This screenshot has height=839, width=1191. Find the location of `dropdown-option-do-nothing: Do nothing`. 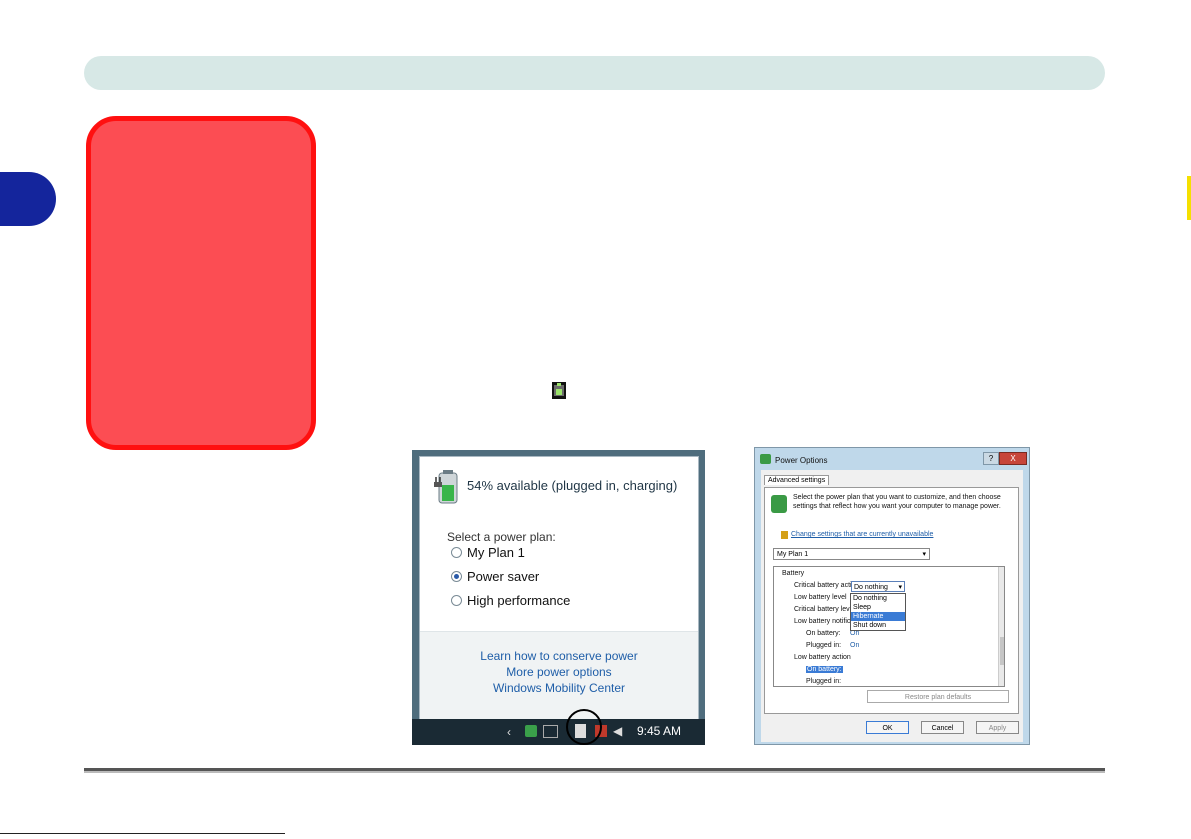

dropdown-option-do-nothing: Do nothing is located at coordinates (878, 598).